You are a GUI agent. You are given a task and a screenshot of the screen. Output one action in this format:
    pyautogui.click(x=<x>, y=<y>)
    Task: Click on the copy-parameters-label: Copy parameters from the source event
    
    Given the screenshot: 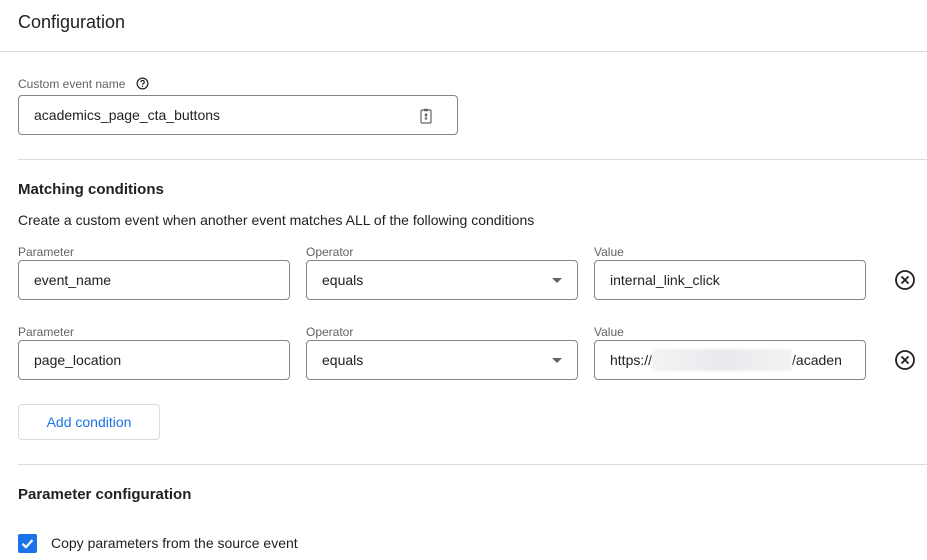 What is the action you would take?
    pyautogui.click(x=174, y=543)
    